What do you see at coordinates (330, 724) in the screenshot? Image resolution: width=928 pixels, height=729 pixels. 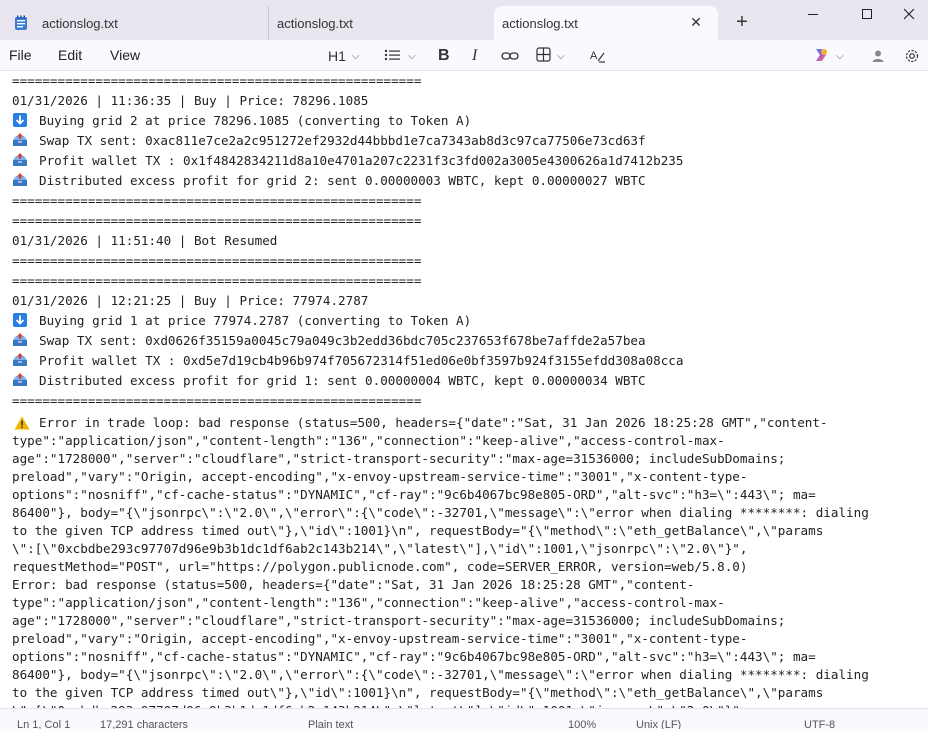 I see `text-format: Plain text` at bounding box center [330, 724].